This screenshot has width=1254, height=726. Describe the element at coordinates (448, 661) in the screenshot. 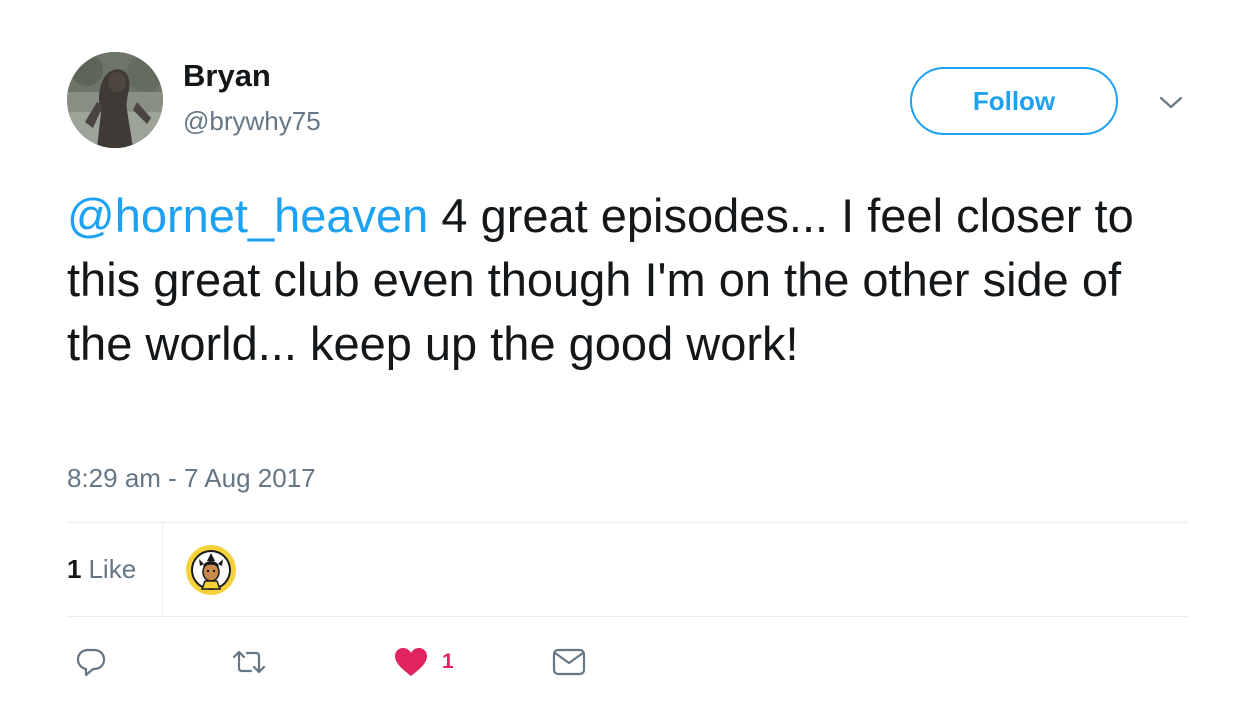

I see `like-count: 1` at that location.